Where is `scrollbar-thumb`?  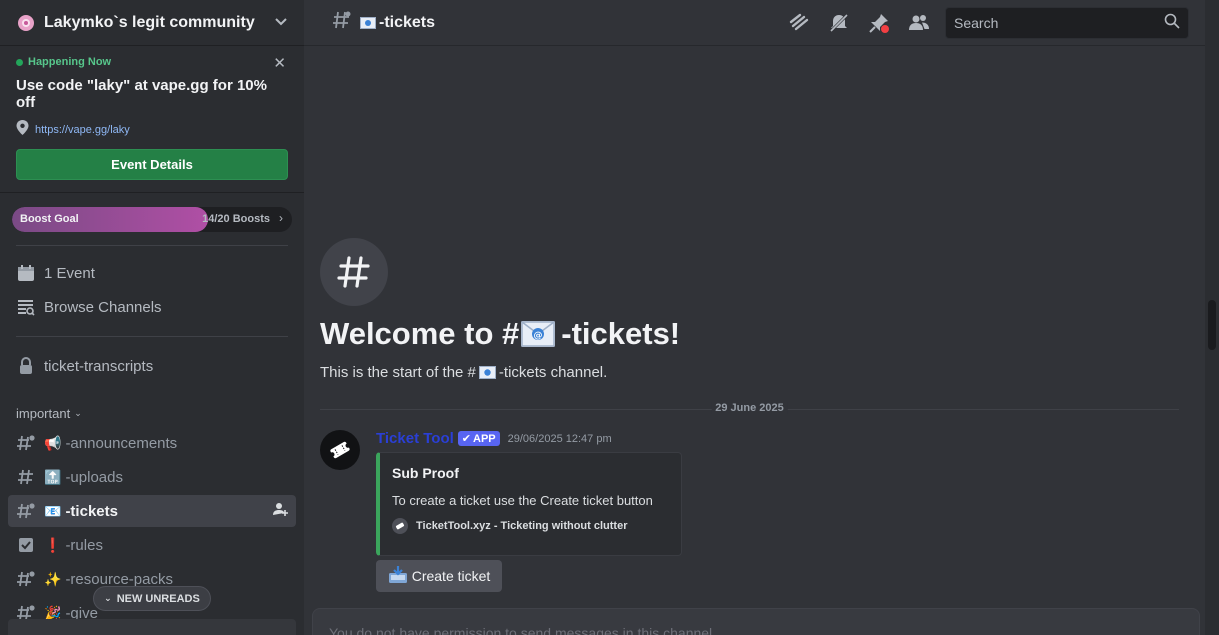 scrollbar-thumb is located at coordinates (1212, 325).